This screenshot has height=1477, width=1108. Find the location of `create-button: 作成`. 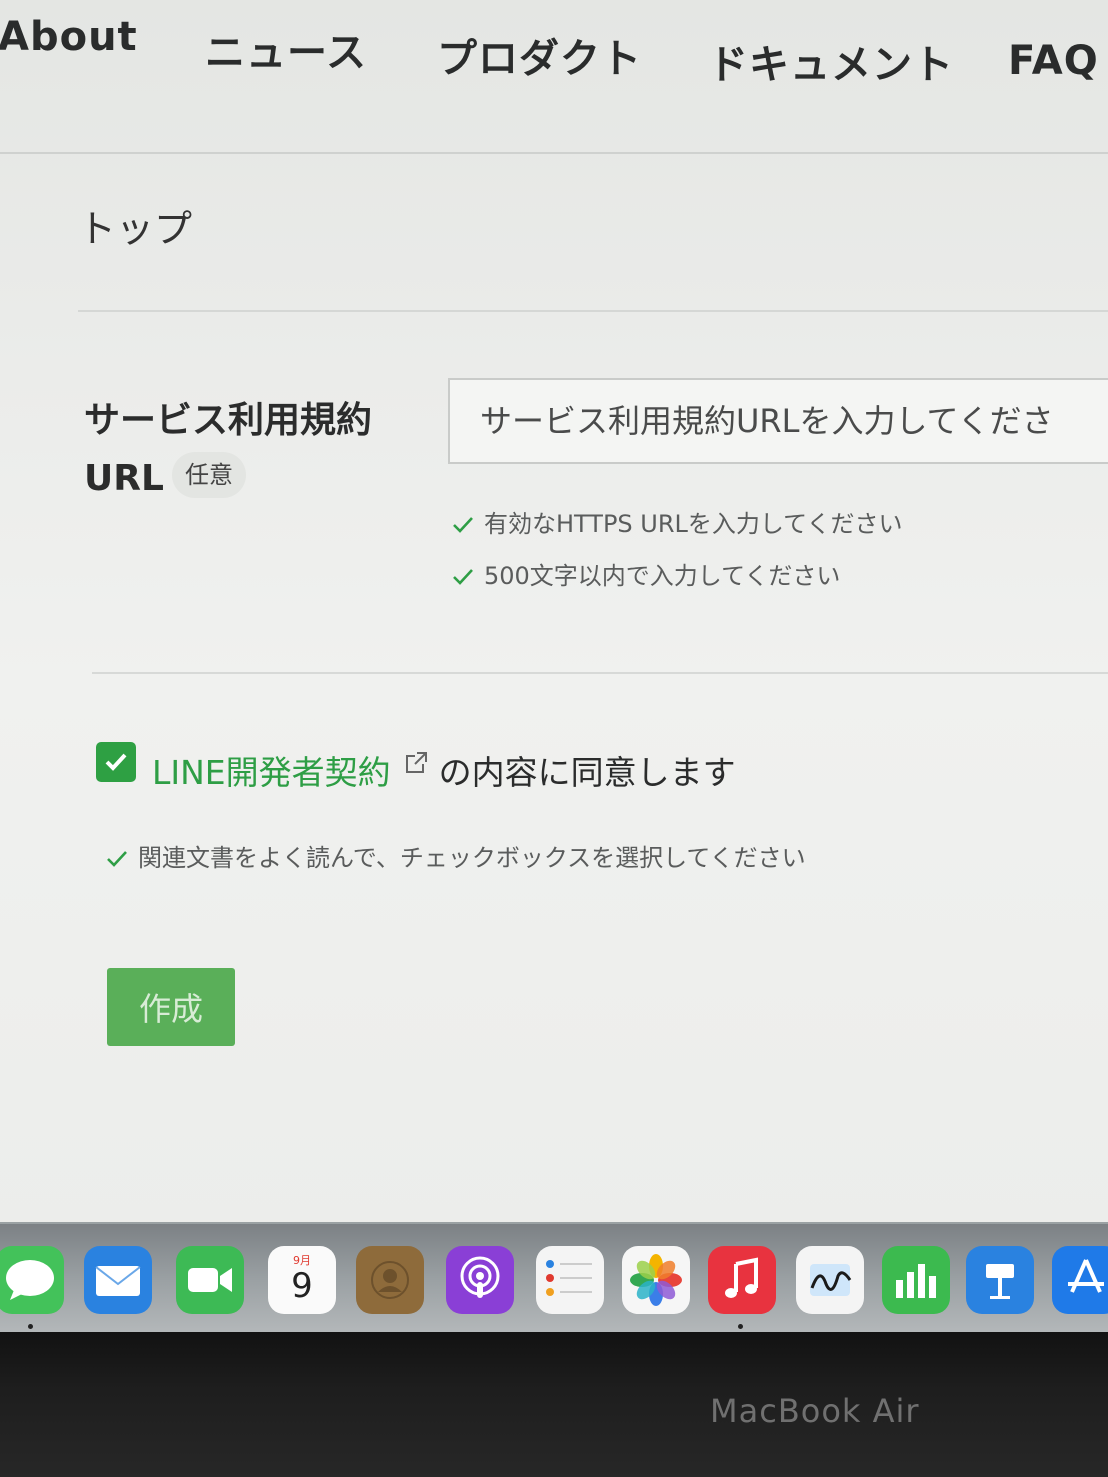

create-button: 作成 is located at coordinates (171, 1007).